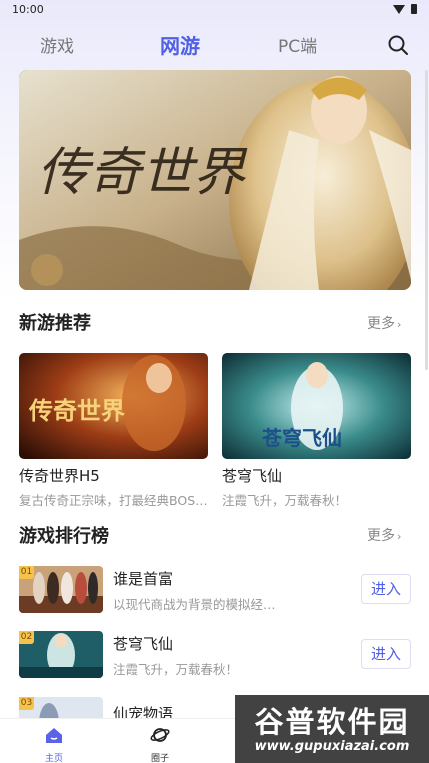 Image resolution: width=429 pixels, height=763 pixels. Describe the element at coordinates (55, 323) in the screenshot. I see `new-games-title: 新游推荐` at that location.